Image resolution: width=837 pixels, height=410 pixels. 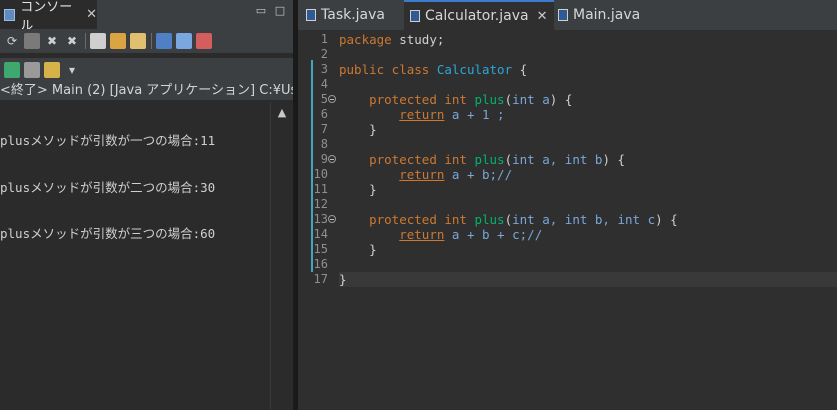 What do you see at coordinates (324, 84) in the screenshot?
I see `line-number: 4` at bounding box center [324, 84].